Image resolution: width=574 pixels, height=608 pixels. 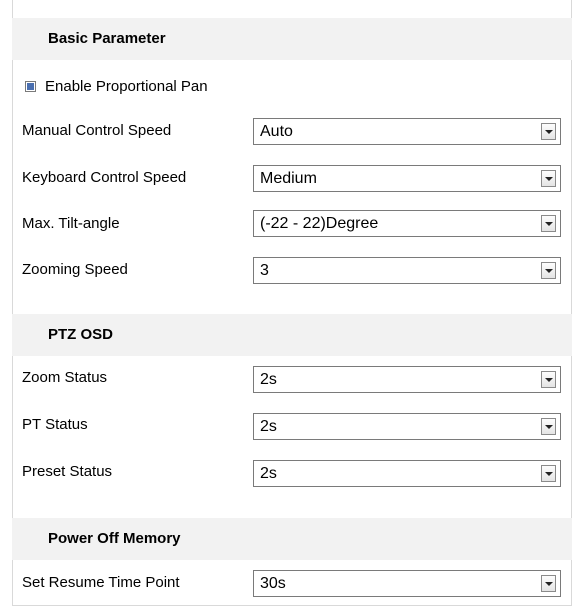 What do you see at coordinates (30, 86) in the screenshot?
I see `proportional-pan-checkbox` at bounding box center [30, 86].